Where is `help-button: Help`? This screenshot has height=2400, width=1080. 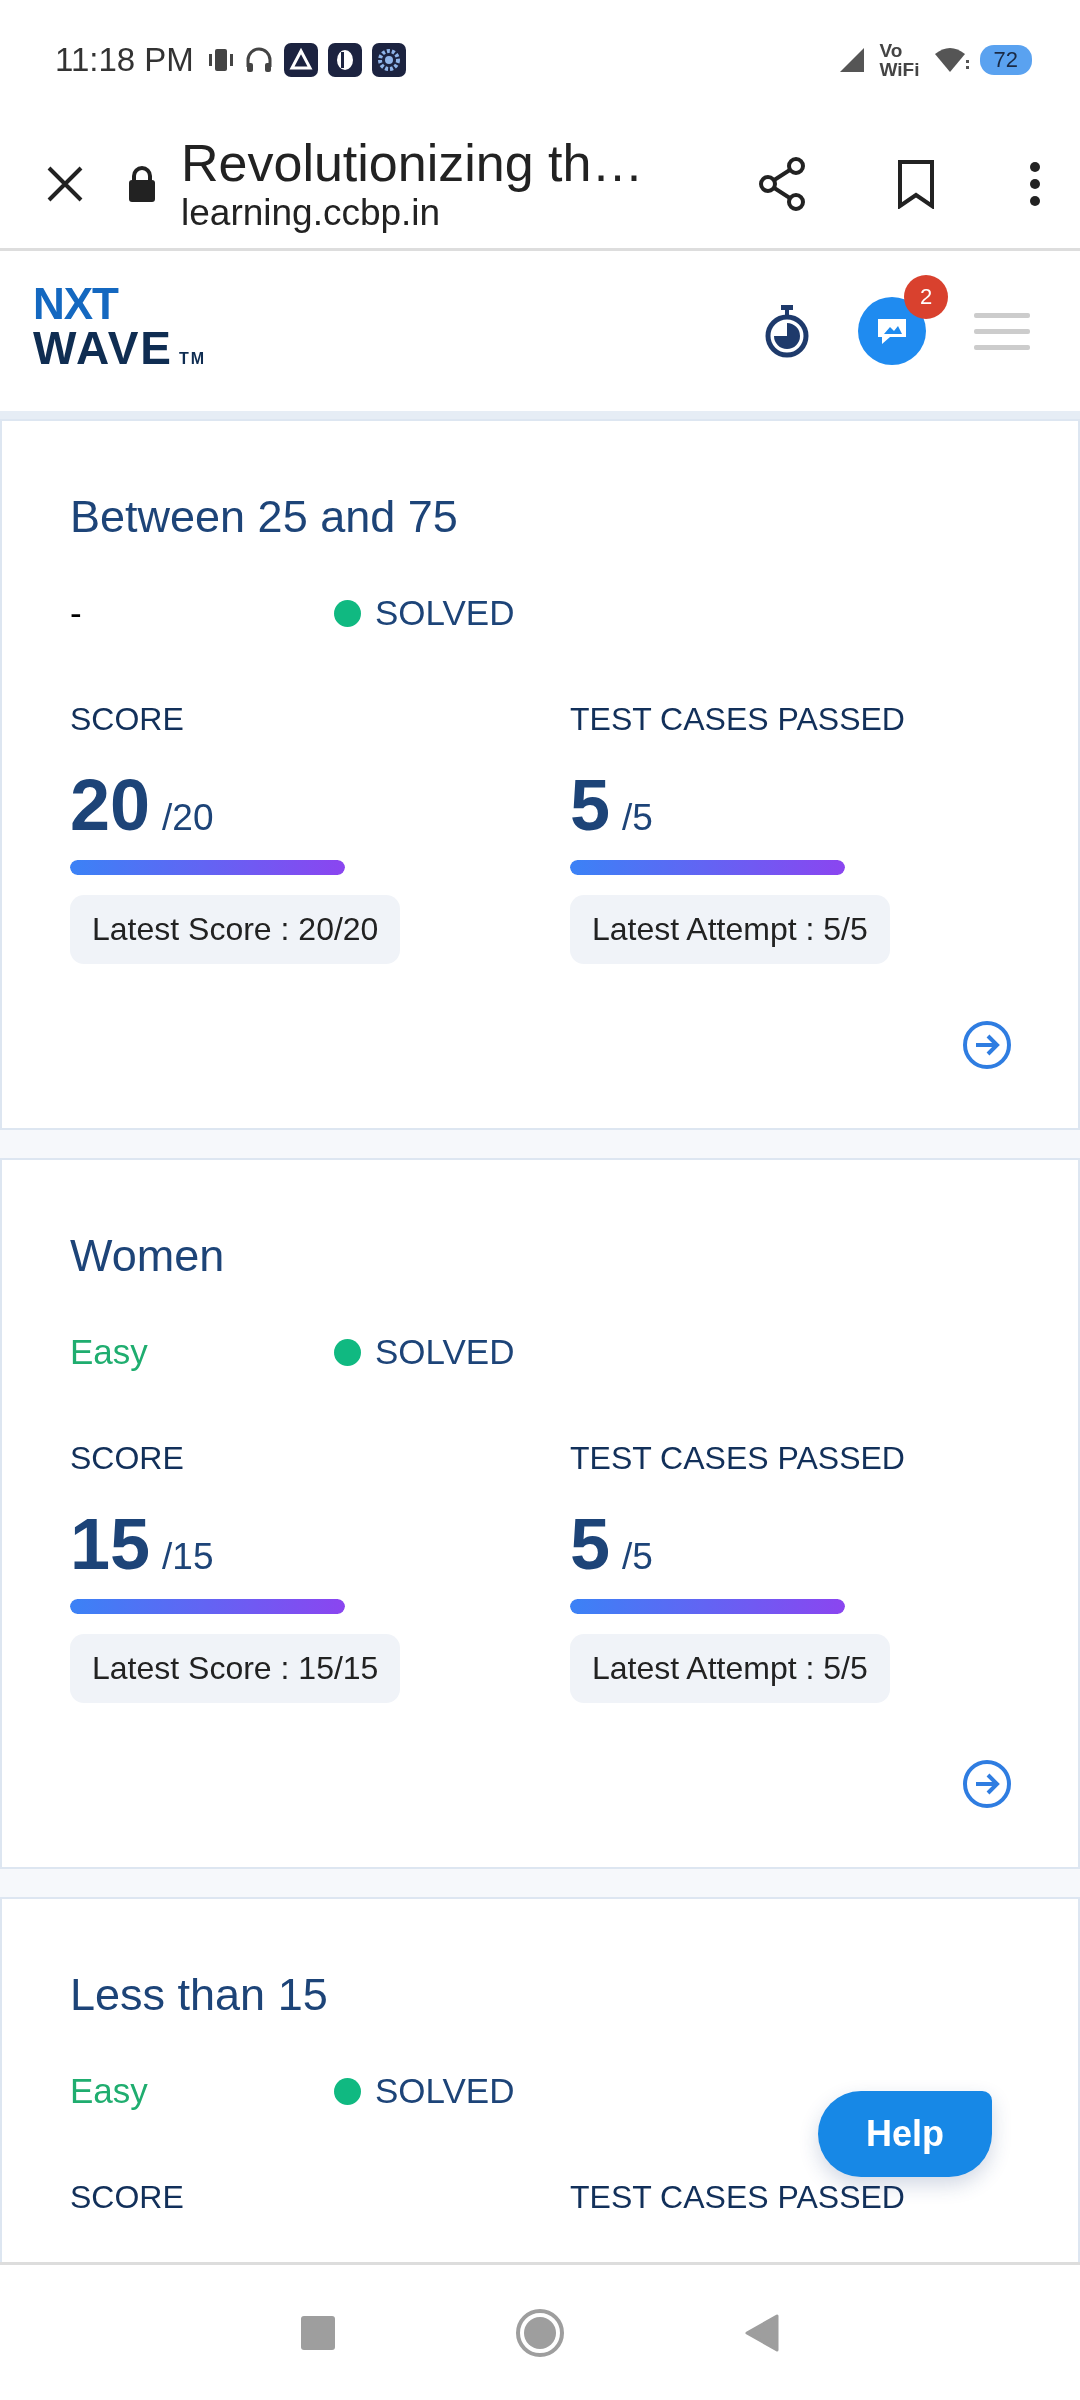 help-button: Help is located at coordinates (905, 2134).